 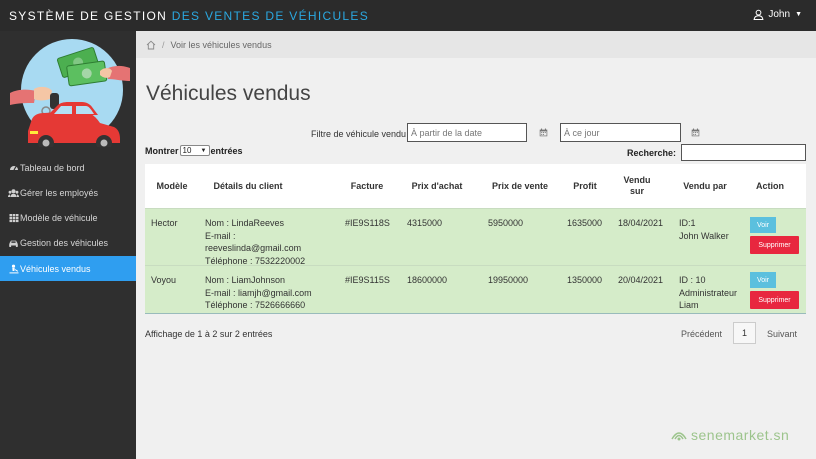 What do you see at coordinates (13, 269) in the screenshot?
I see `sold-icon` at bounding box center [13, 269].